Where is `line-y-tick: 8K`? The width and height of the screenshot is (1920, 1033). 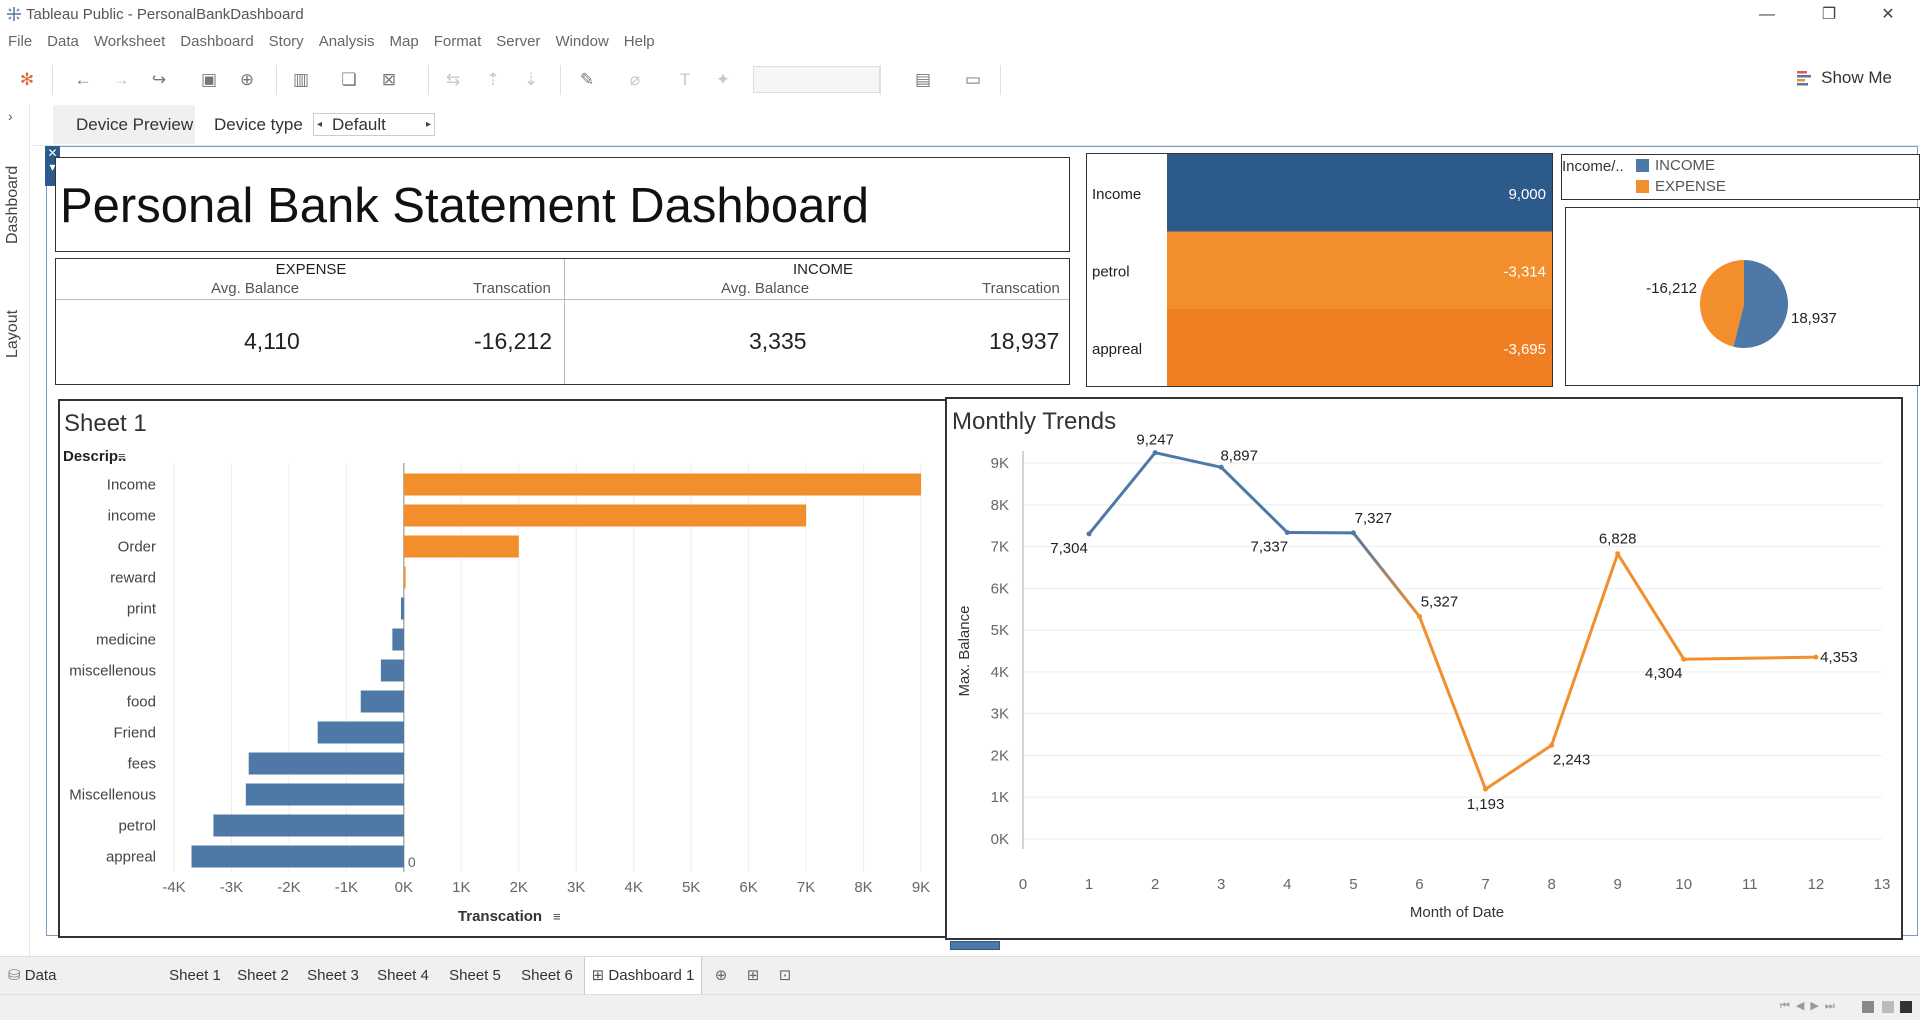 line-y-tick: 8K is located at coordinates (1000, 505).